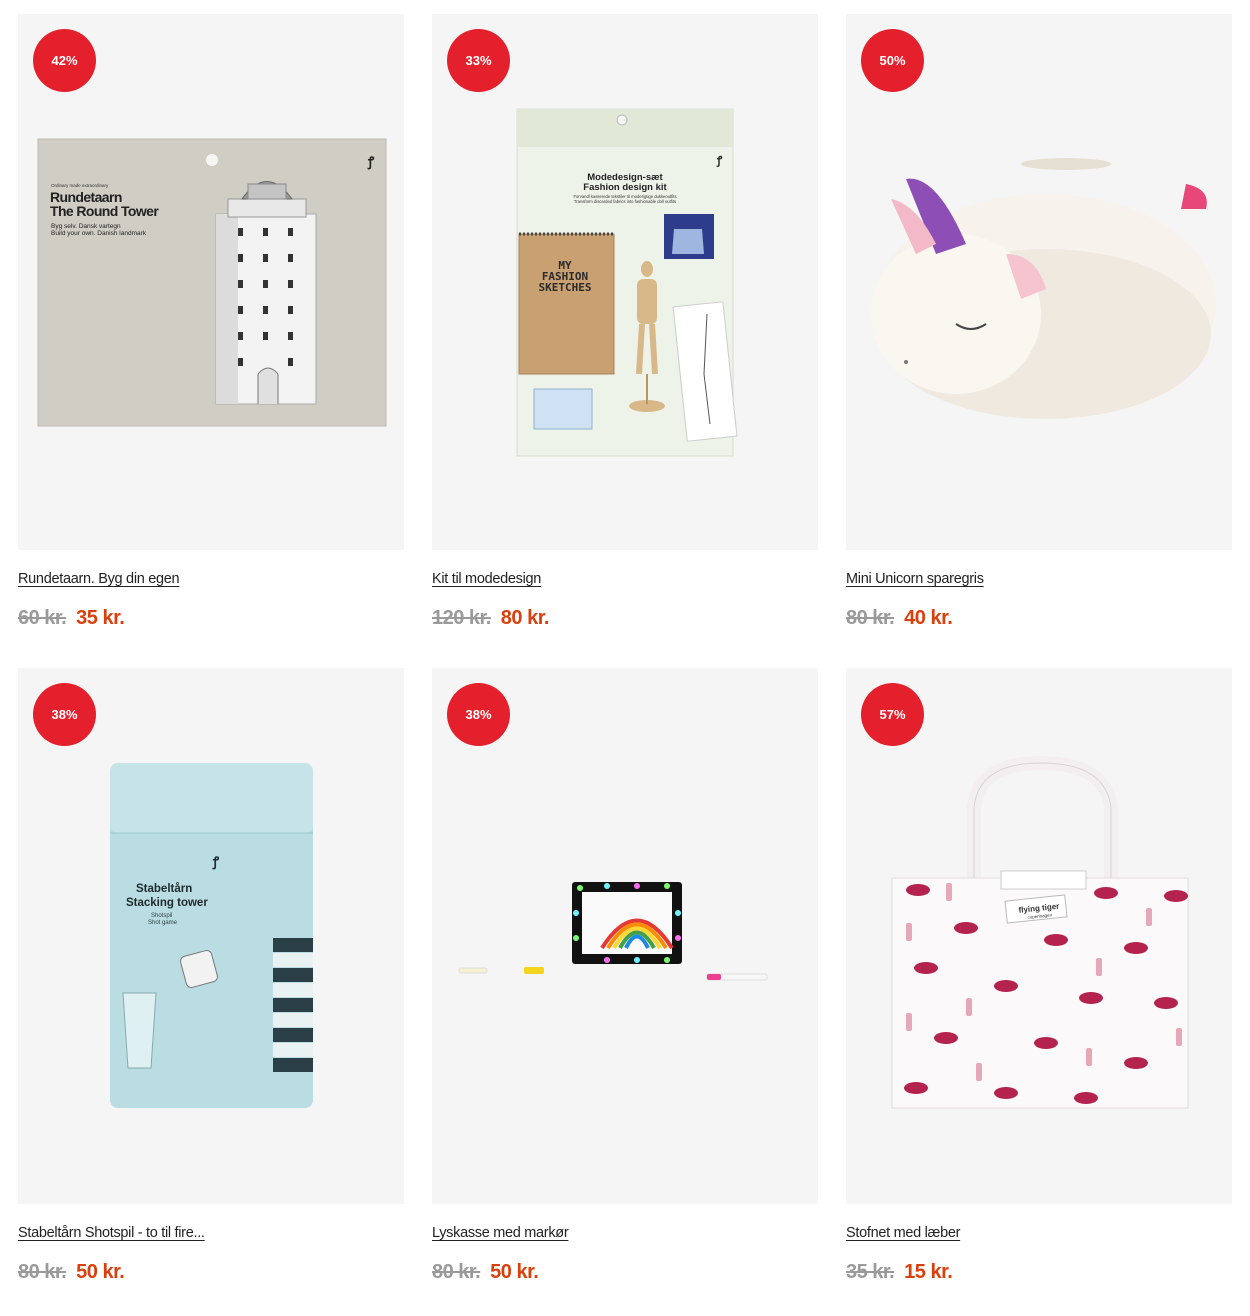  What do you see at coordinates (525, 618) in the screenshot?
I see `sale-price: 80 kr.` at bounding box center [525, 618].